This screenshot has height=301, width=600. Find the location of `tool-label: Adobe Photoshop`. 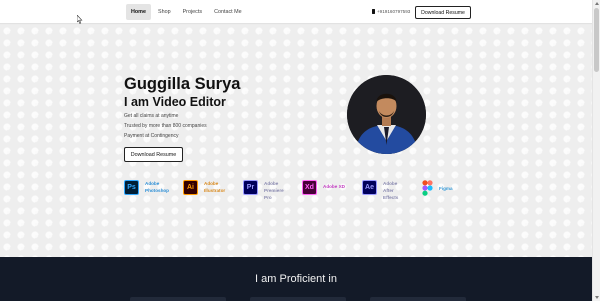

tool-label: Adobe Photoshop is located at coordinates (157, 187).